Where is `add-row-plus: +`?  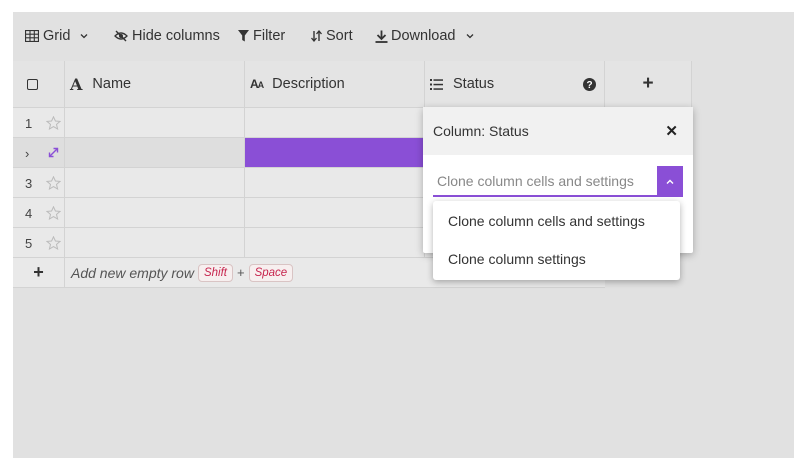 add-row-plus: + is located at coordinates (38, 272).